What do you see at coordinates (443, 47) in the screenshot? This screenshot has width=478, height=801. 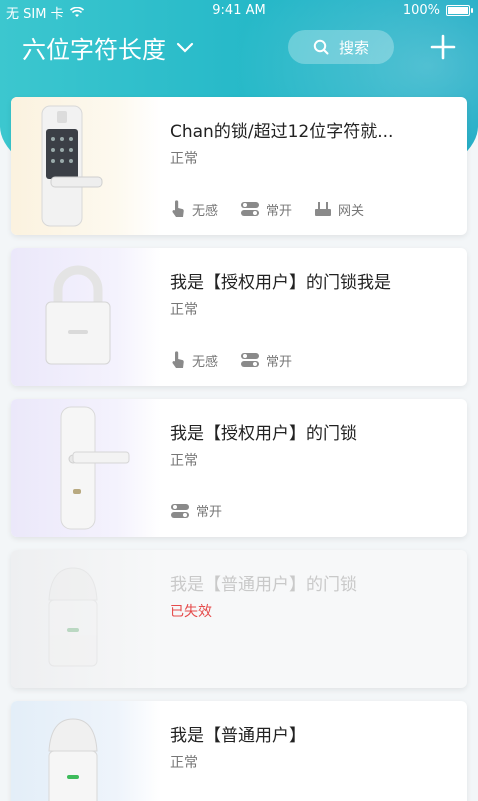 I see `add-icon` at bounding box center [443, 47].